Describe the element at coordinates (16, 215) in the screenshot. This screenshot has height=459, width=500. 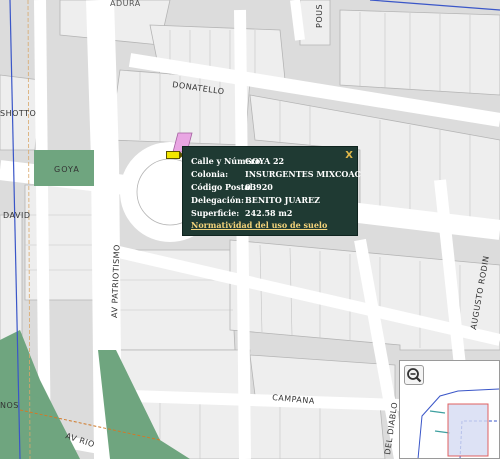
I see `street-label-david: DAVID` at that location.